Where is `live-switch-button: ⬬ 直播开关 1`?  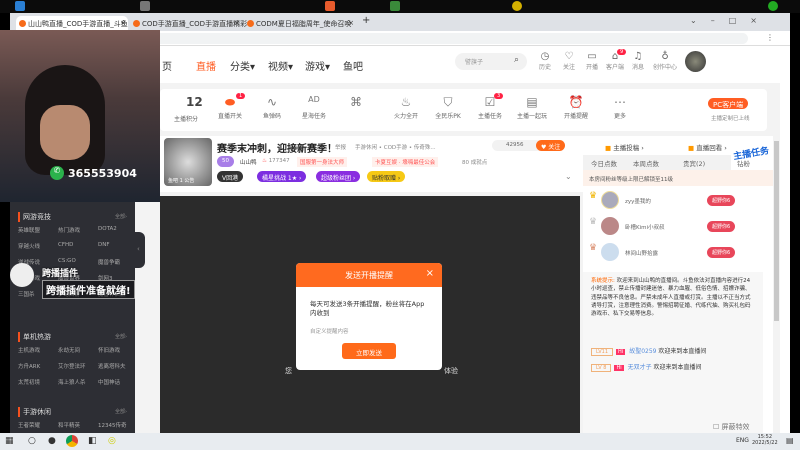 live-switch-button: ⬬ 直播开关 1 is located at coordinates (230, 106).